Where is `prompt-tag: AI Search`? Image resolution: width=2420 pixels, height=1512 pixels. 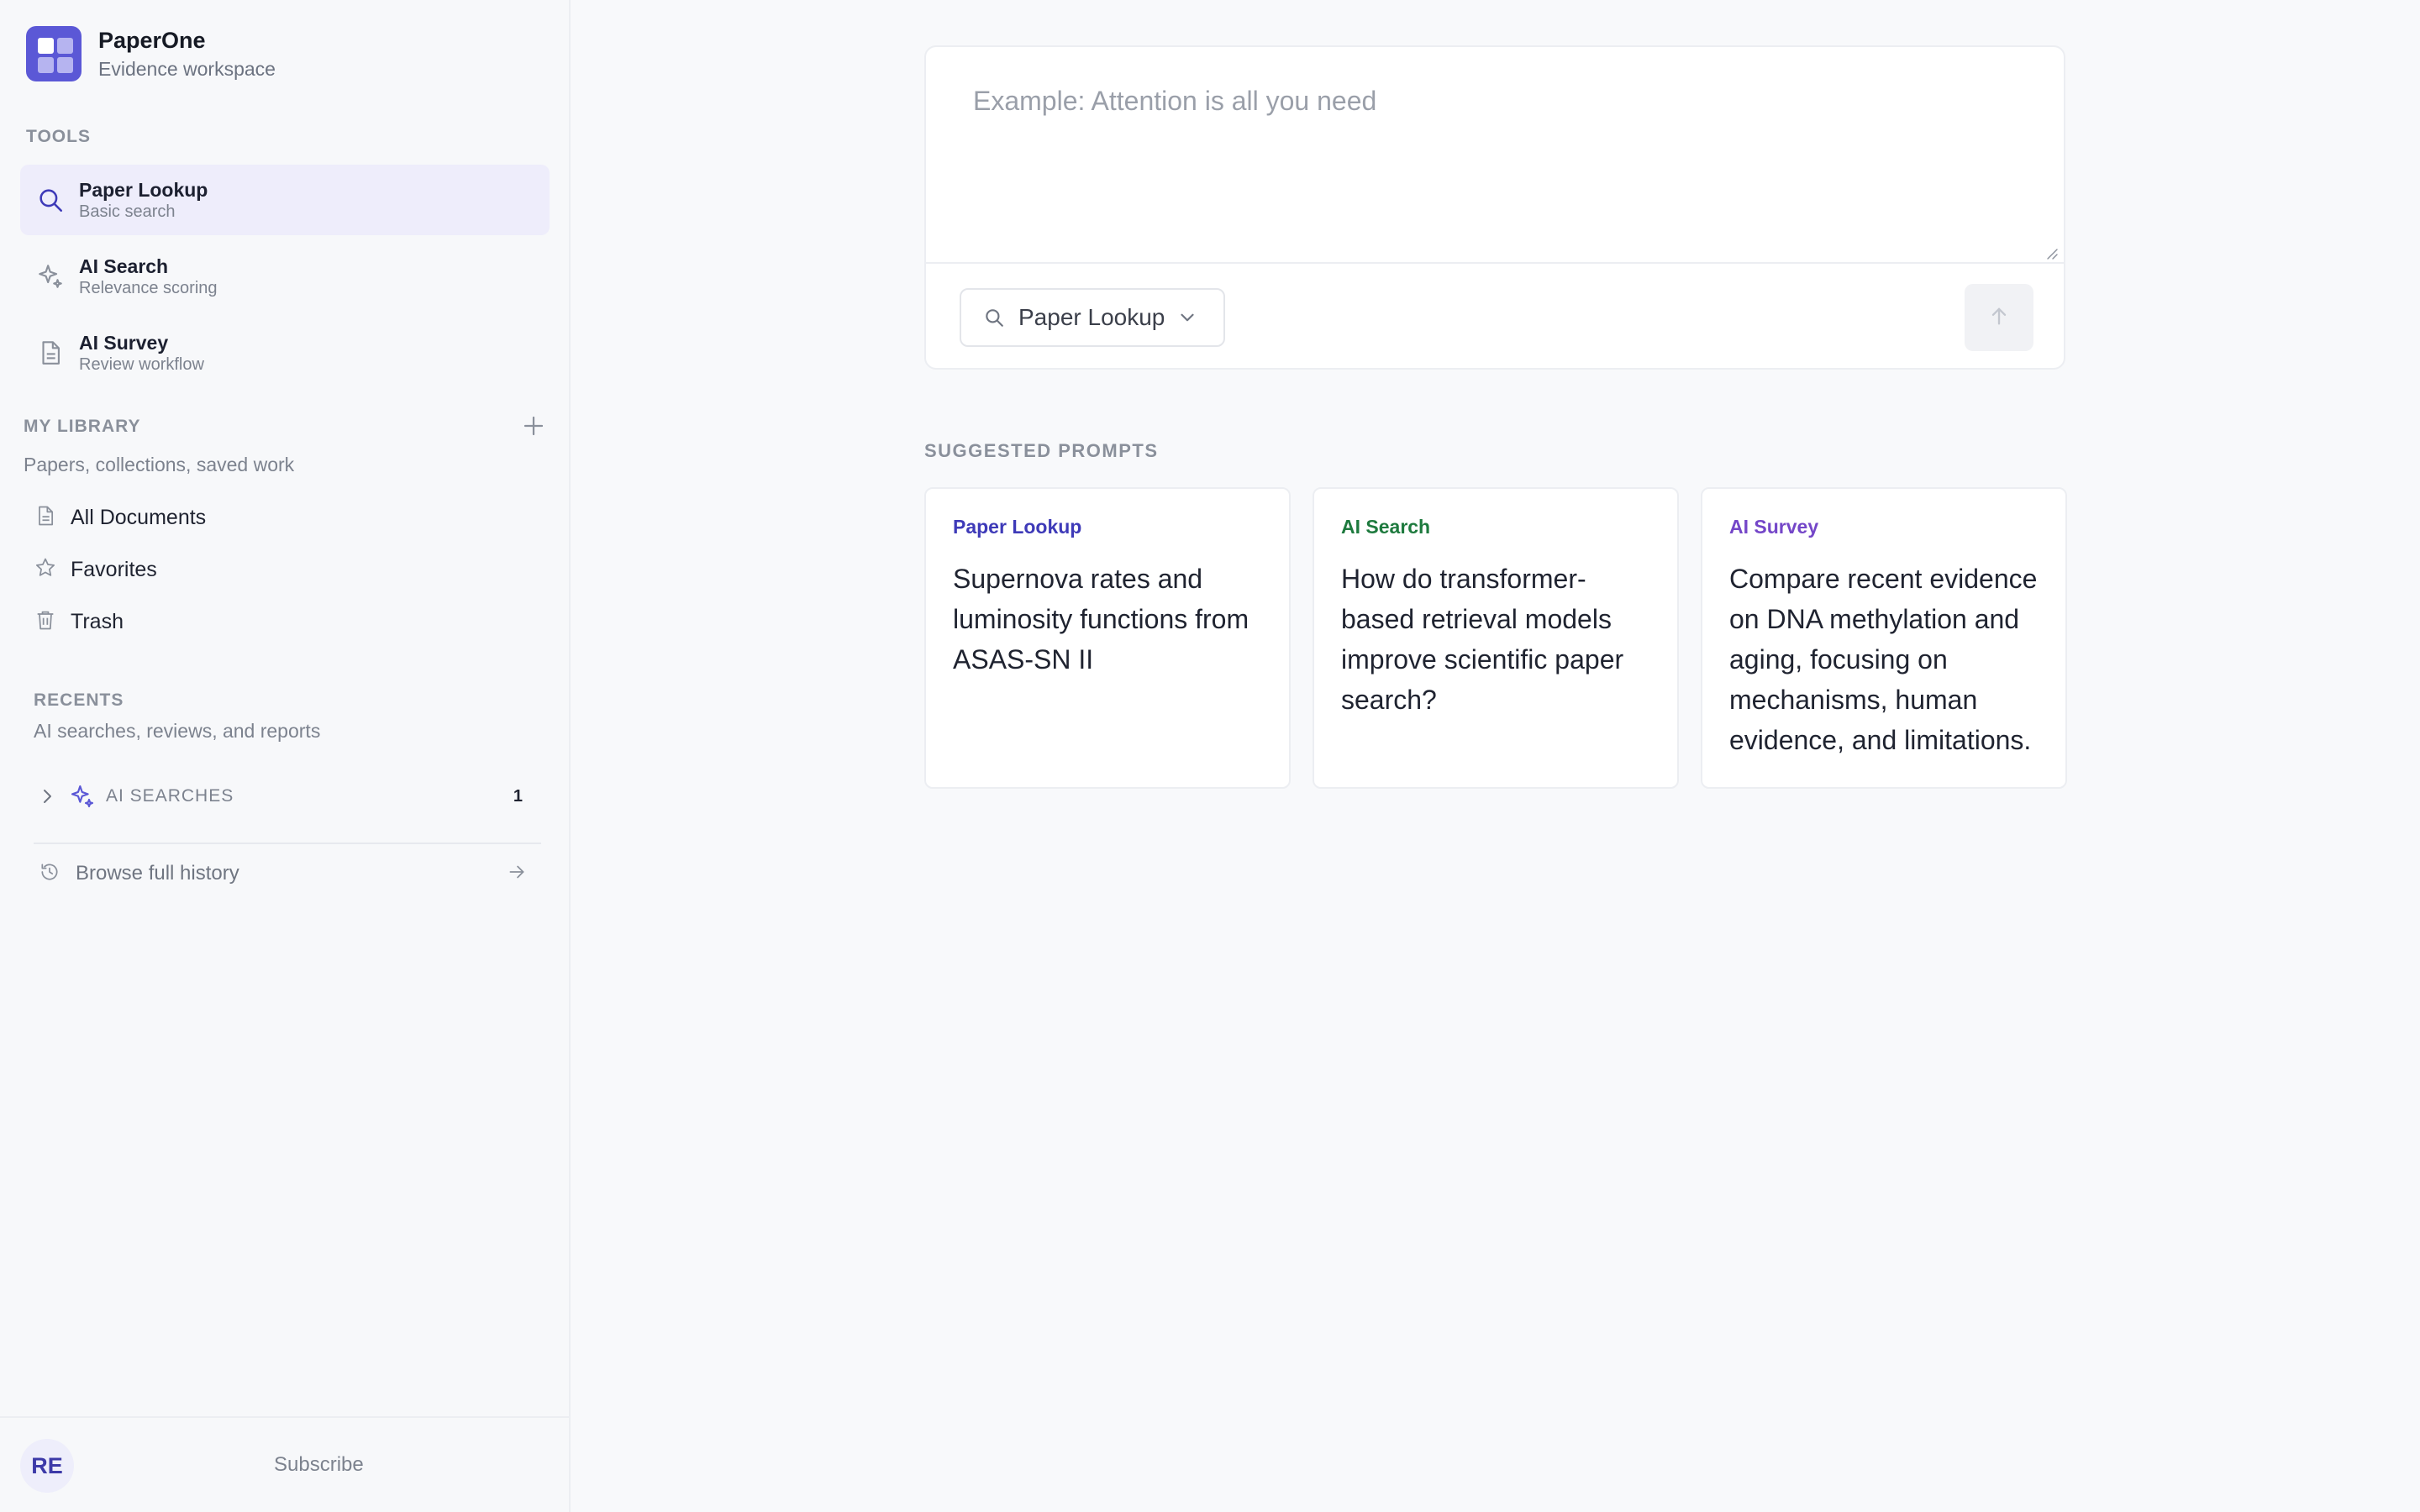
prompt-tag: AI Search is located at coordinates (1386, 527).